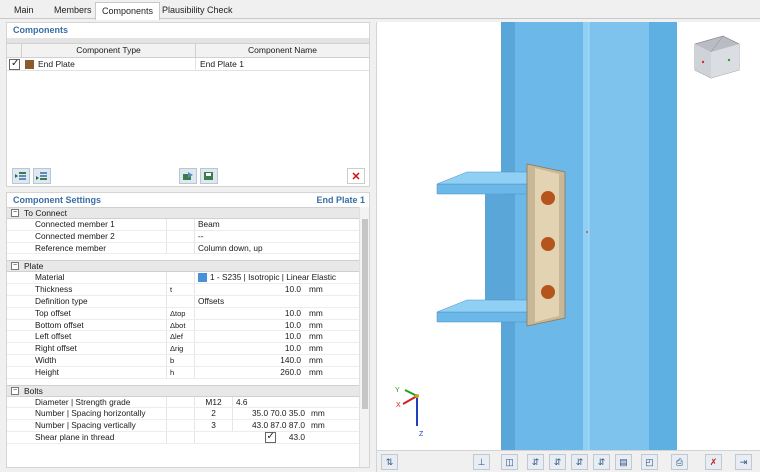 Image resolution: width=760 pixels, height=472 pixels. I want to click on param-value: Beam, so click(282, 224).